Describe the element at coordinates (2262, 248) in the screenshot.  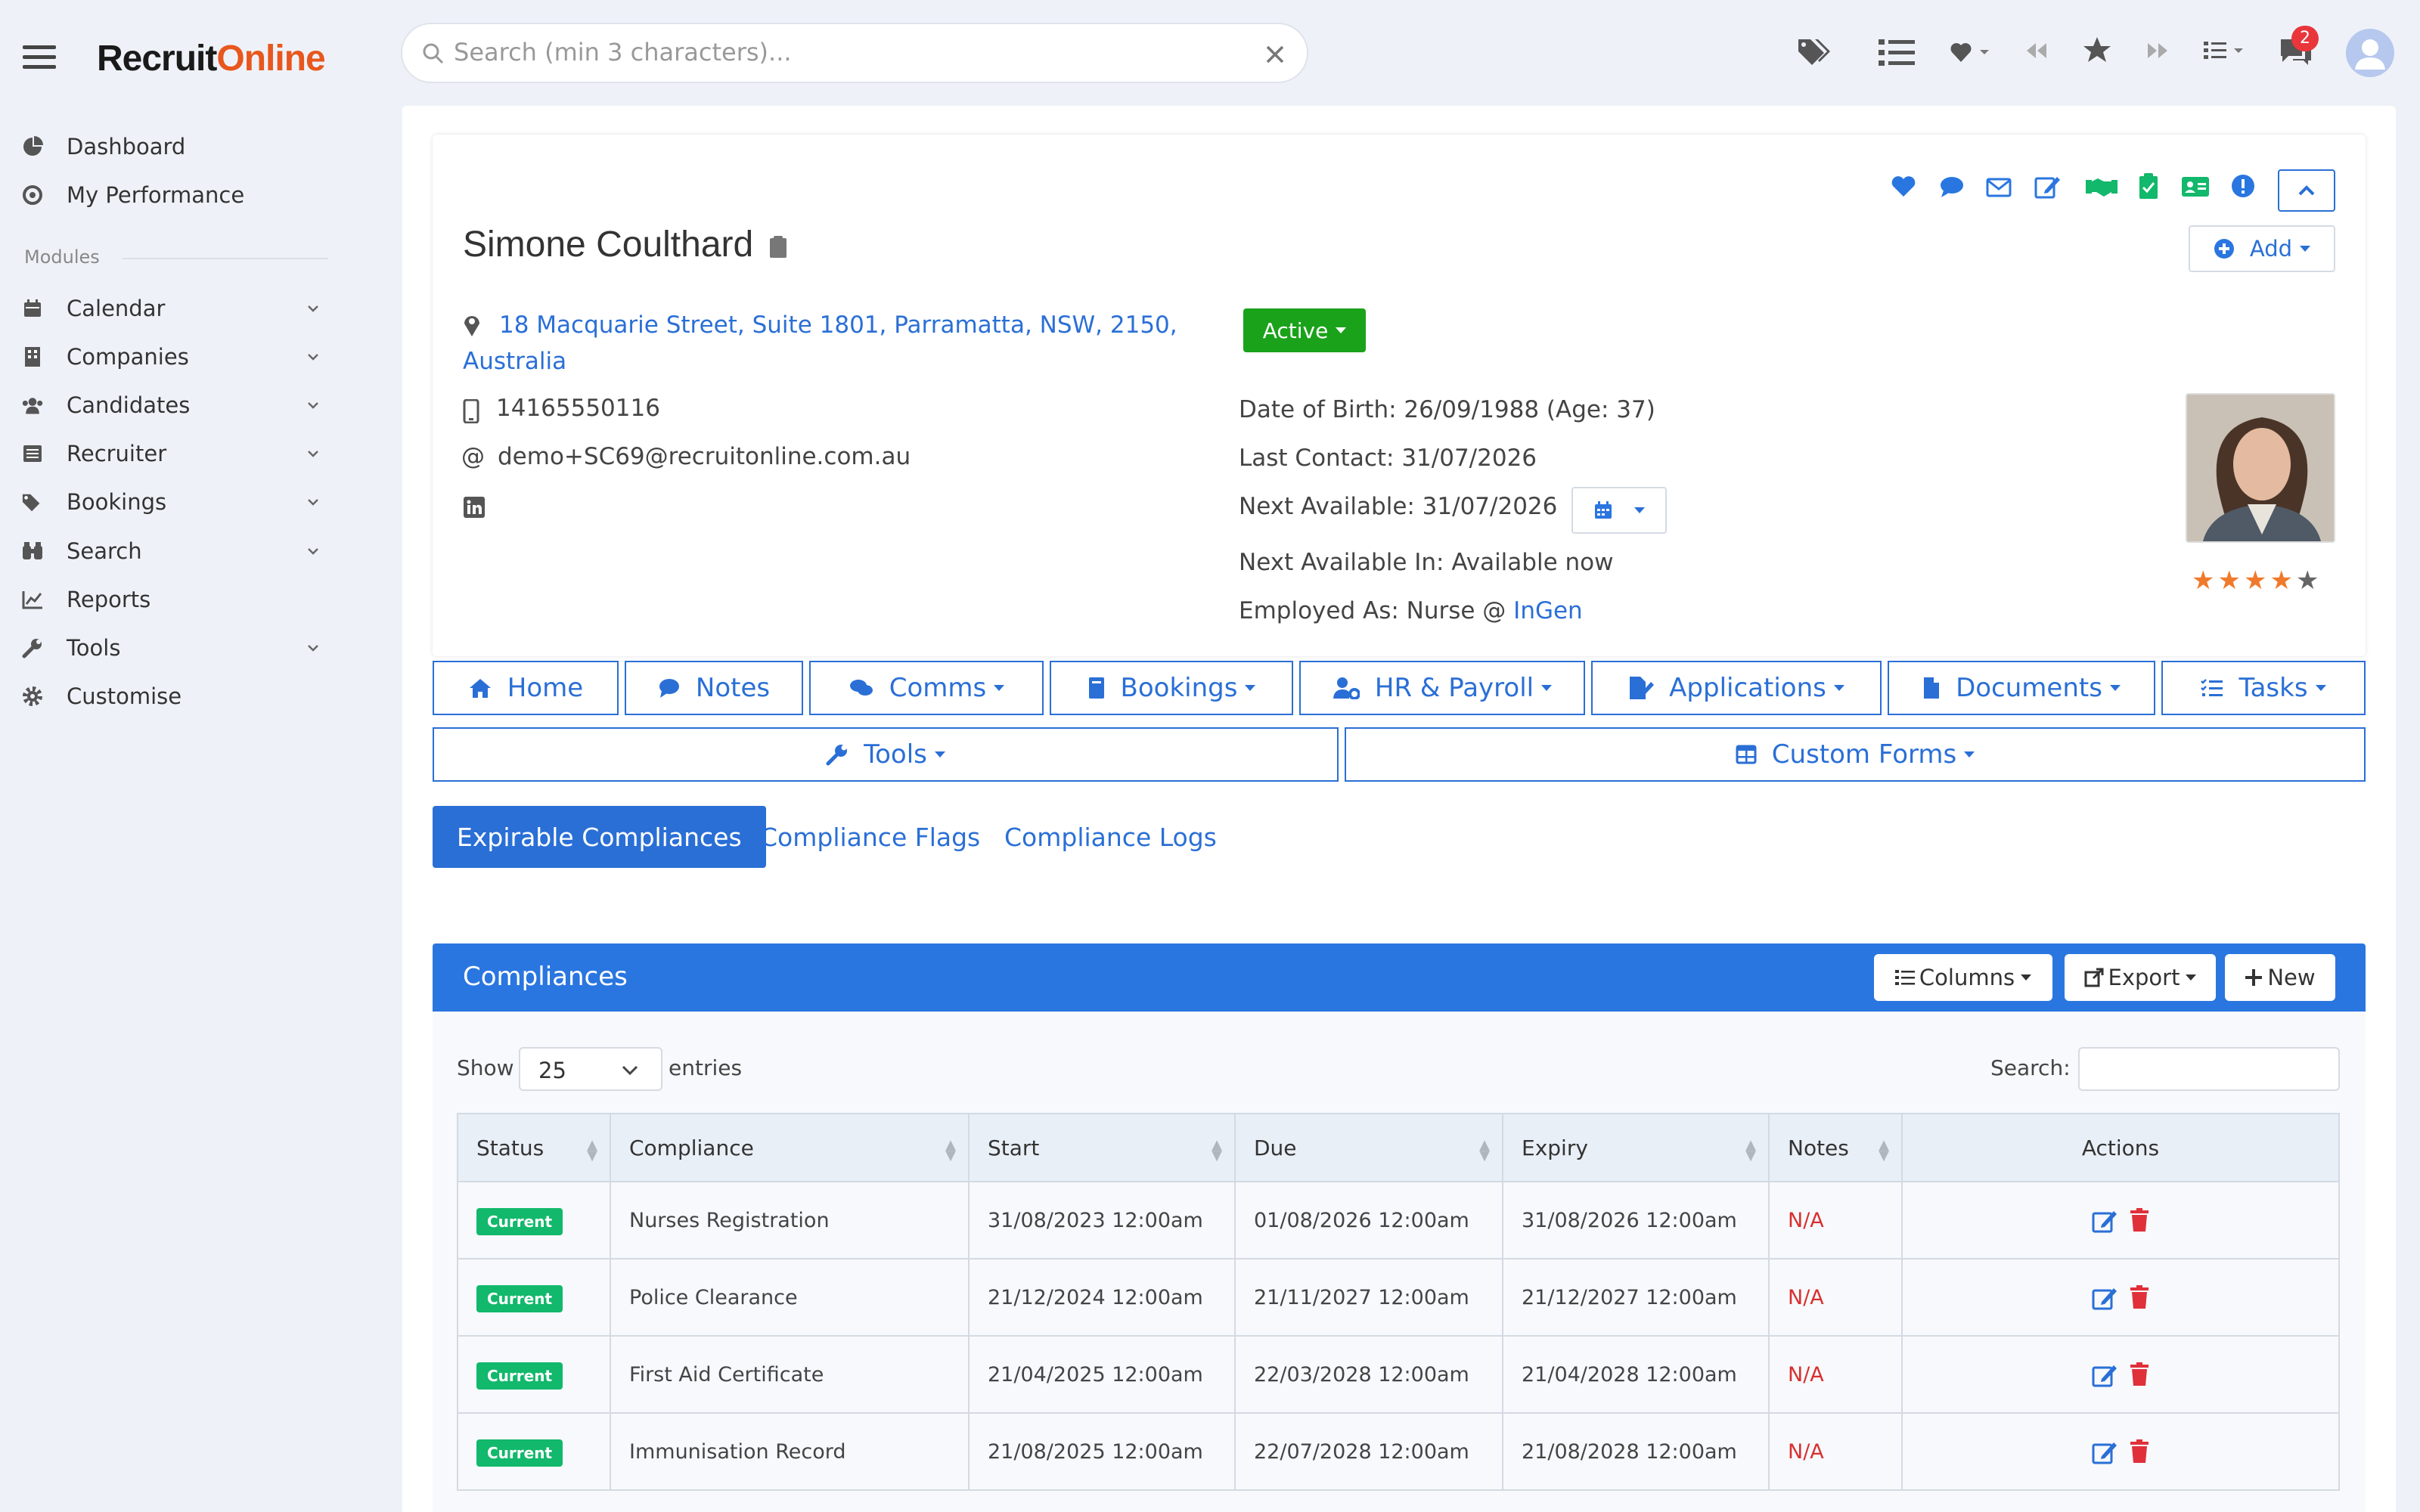
I see `add-button: Add` at that location.